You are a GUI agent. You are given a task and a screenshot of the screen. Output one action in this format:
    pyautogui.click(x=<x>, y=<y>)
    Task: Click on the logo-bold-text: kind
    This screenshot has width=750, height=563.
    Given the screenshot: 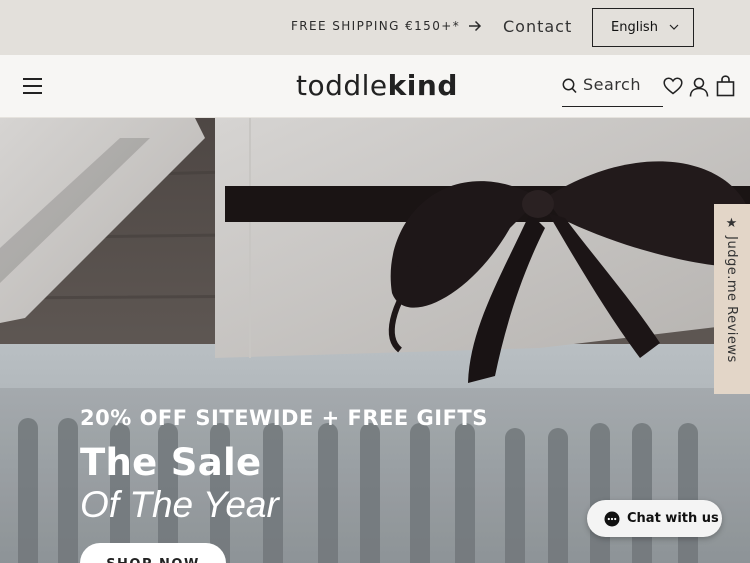 What is the action you would take?
    pyautogui.click(x=422, y=85)
    